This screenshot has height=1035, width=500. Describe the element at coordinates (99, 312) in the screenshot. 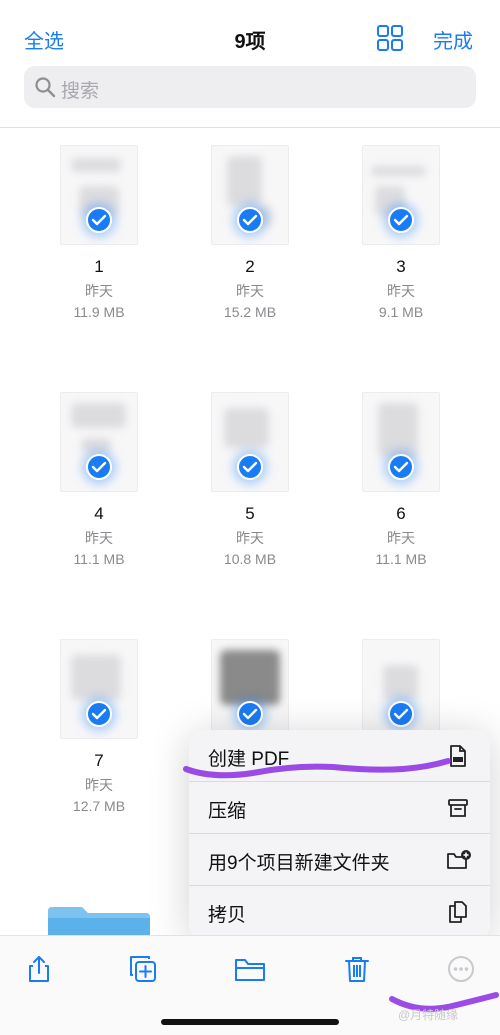

I see `file-size: 11.9 MB` at that location.